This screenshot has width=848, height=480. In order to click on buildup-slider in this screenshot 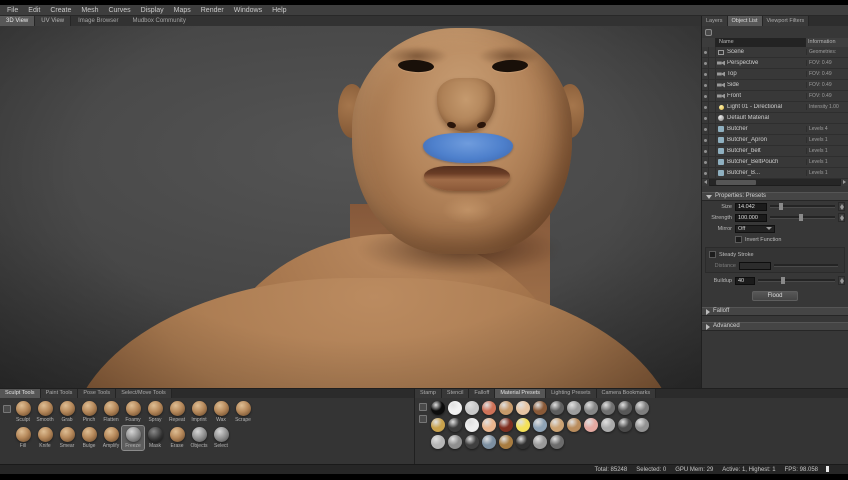, I will do `click(796, 280)`.